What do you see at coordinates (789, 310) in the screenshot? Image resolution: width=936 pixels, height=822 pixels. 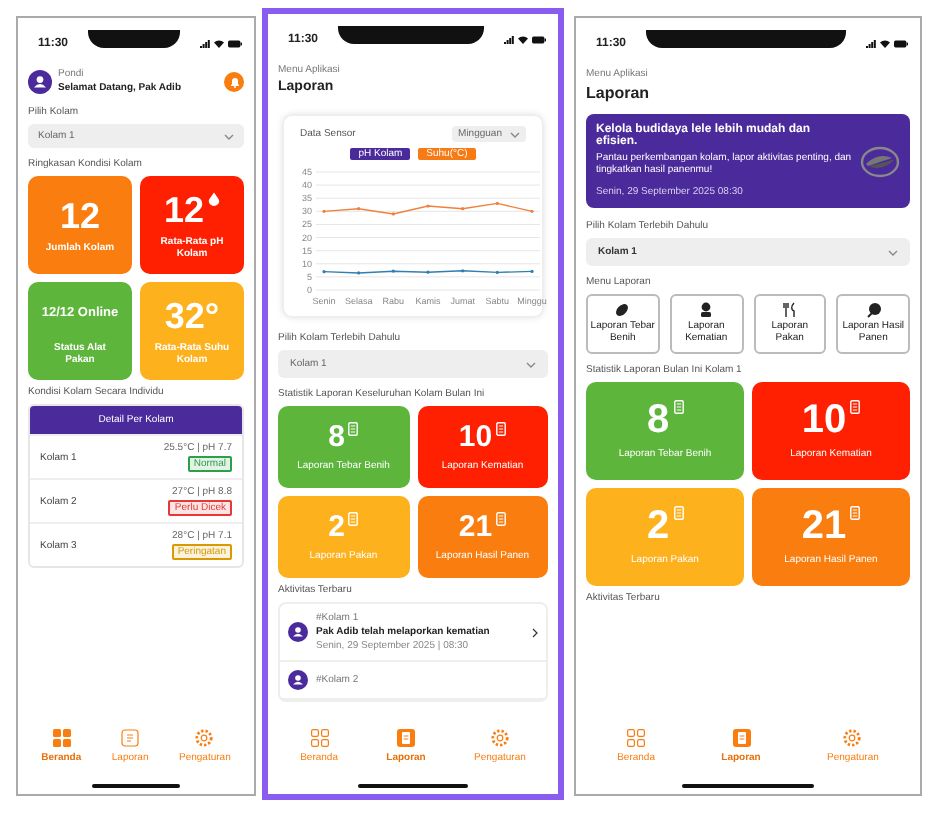 I see `cutlery-icon` at bounding box center [789, 310].